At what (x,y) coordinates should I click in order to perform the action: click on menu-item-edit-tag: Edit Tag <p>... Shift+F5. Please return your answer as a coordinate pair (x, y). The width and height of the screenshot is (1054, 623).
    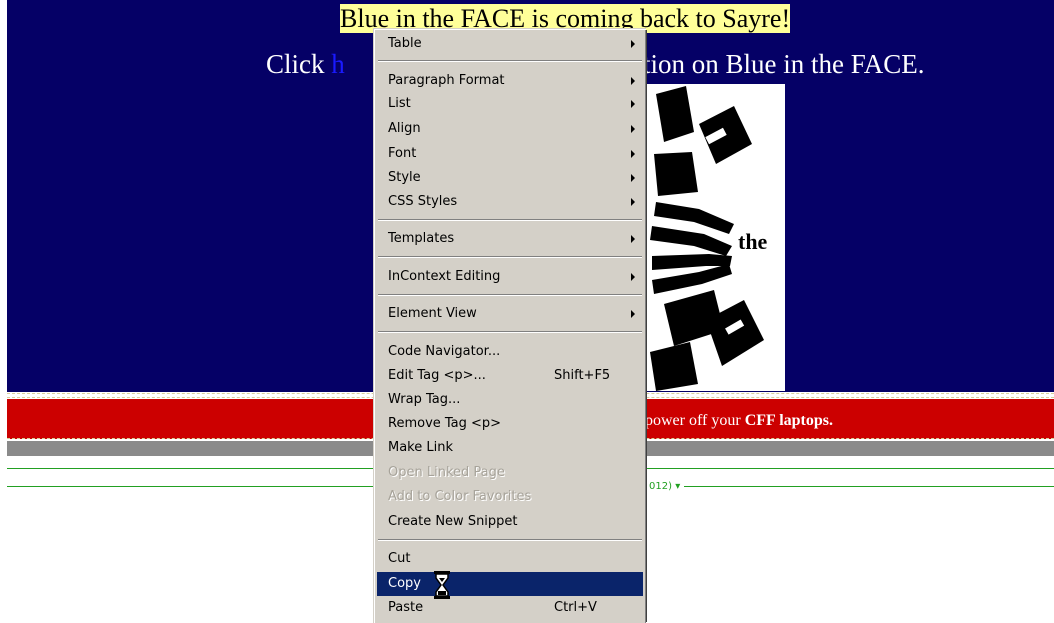
    Looking at the image, I should click on (510, 376).